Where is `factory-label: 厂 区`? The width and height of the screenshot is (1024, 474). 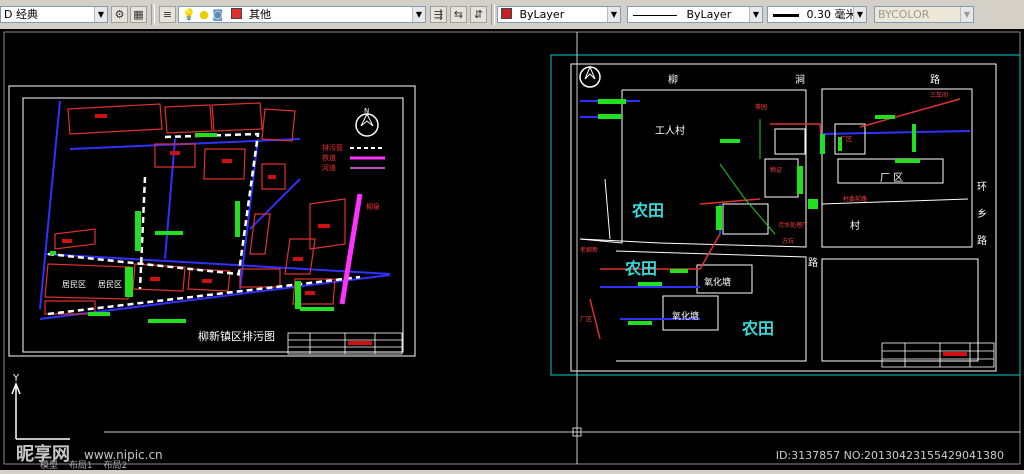 factory-label: 厂 区 is located at coordinates (891, 178).